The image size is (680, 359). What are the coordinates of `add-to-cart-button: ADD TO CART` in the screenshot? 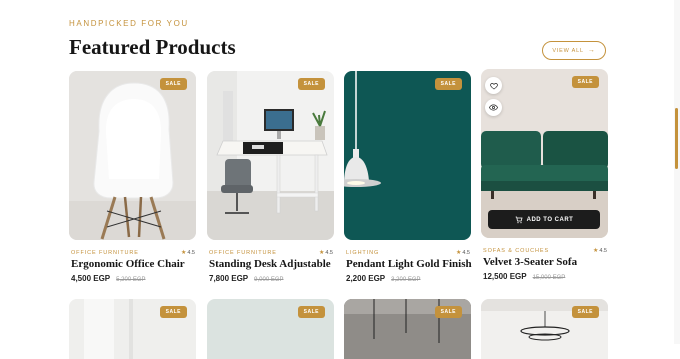 It's located at (544, 219).